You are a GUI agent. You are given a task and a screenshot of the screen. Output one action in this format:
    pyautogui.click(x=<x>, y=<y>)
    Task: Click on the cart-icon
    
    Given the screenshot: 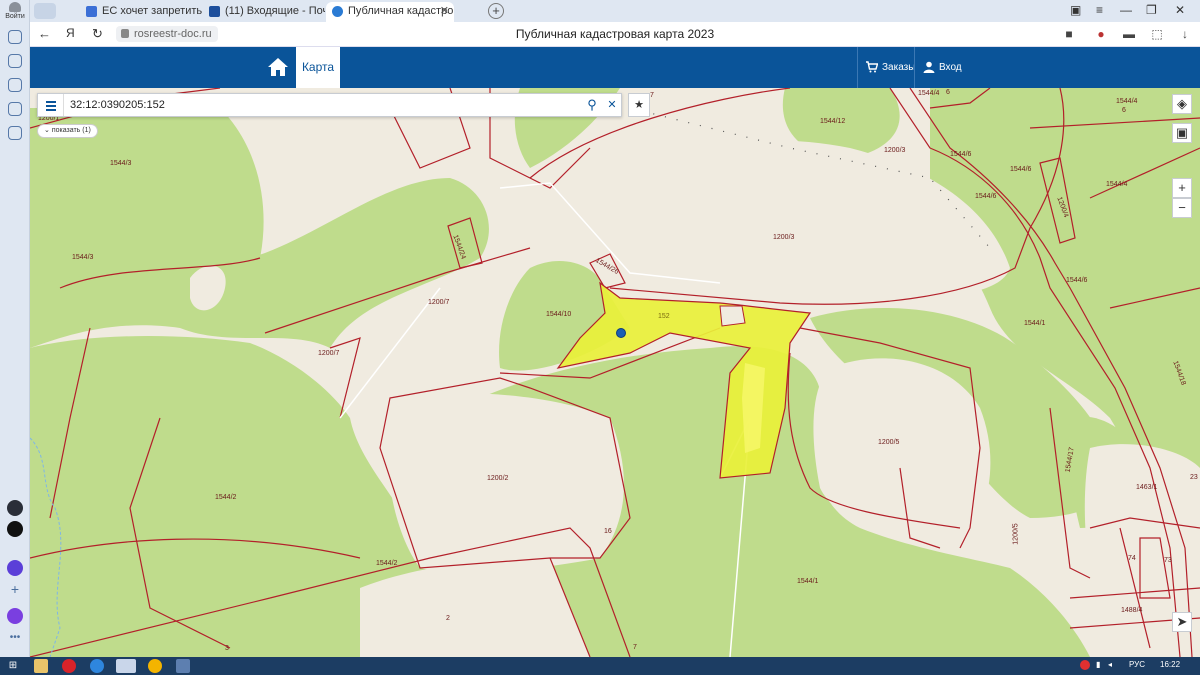 What is the action you would take?
    pyautogui.click(x=872, y=67)
    